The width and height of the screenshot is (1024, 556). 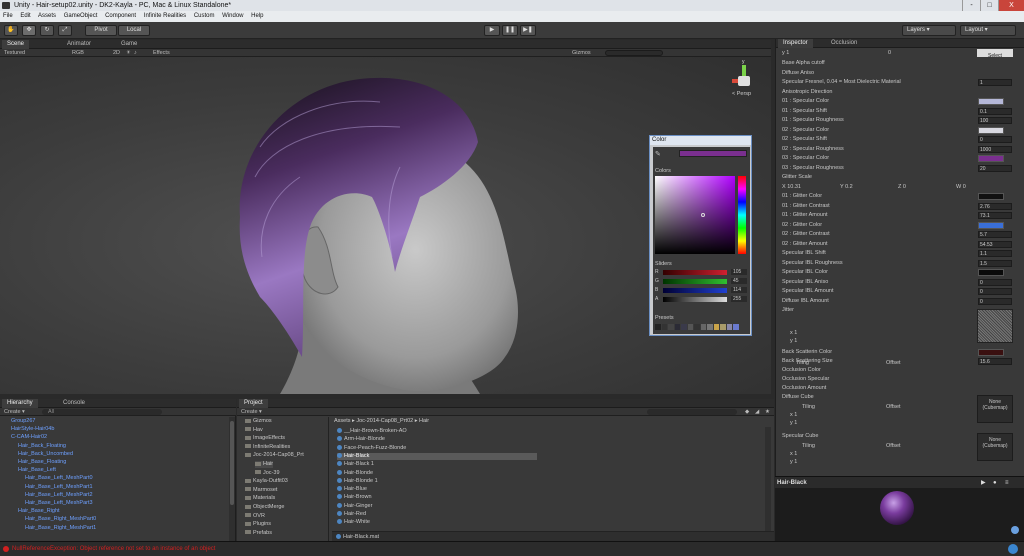 What do you see at coordinates (1013, 549) in the screenshot?
I see `collab-icon` at bounding box center [1013, 549].